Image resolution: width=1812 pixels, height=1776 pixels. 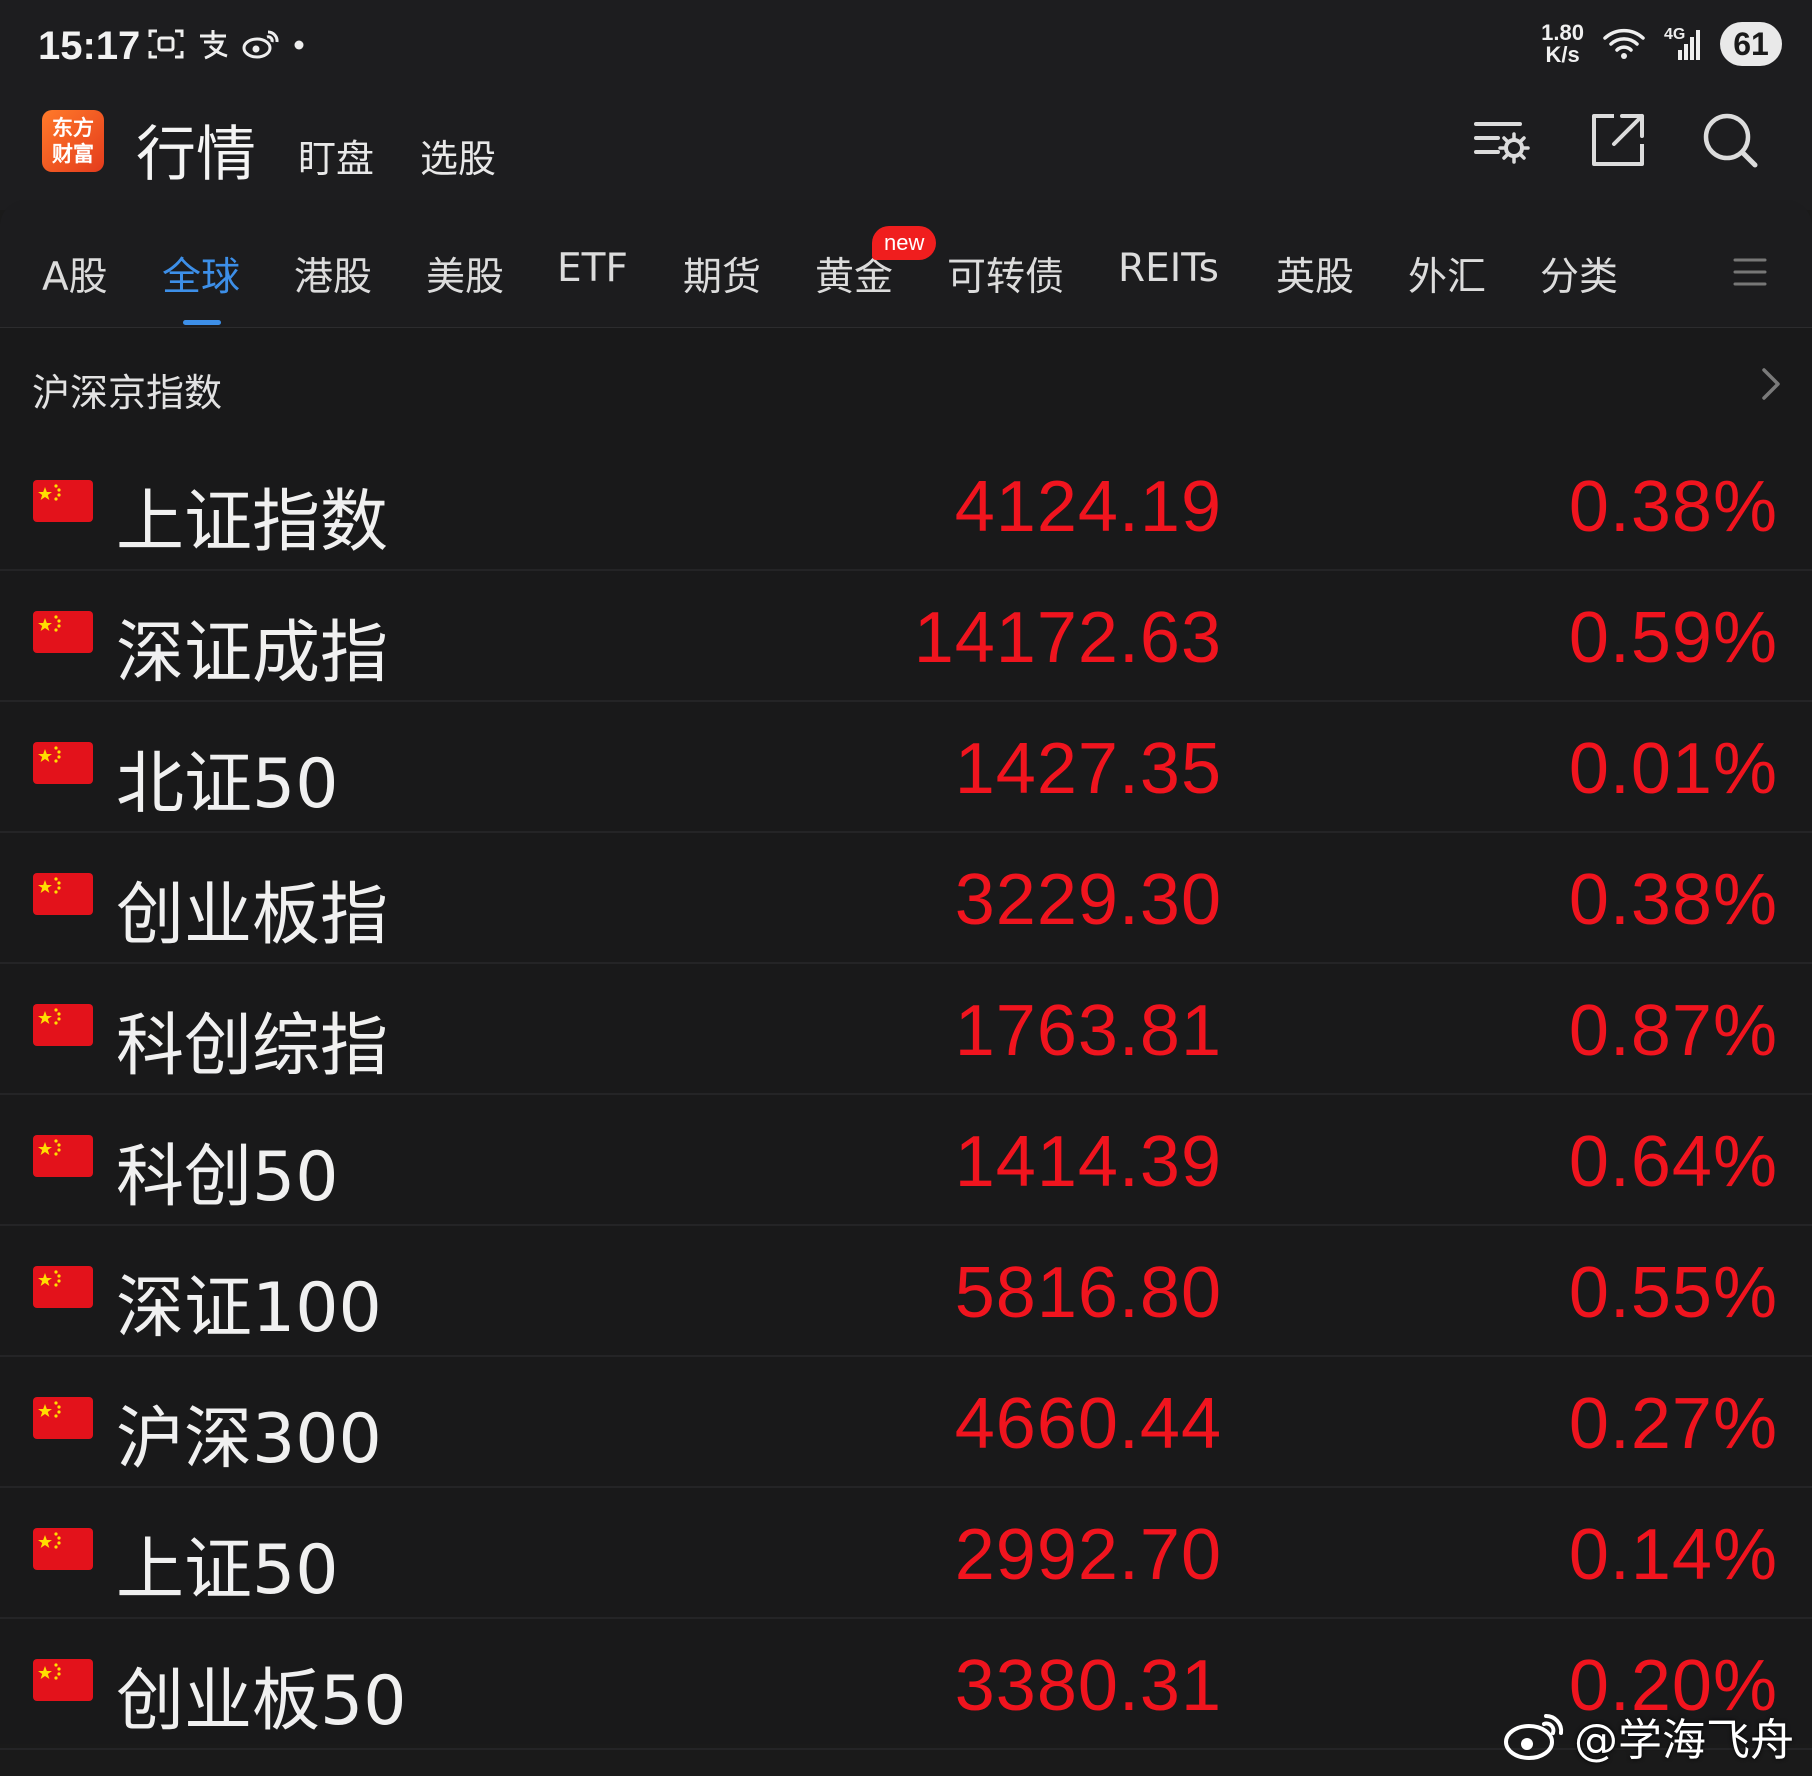 I want to click on index-row: 深证100 5816.80 0.55%, so click(x=906, y=1291).